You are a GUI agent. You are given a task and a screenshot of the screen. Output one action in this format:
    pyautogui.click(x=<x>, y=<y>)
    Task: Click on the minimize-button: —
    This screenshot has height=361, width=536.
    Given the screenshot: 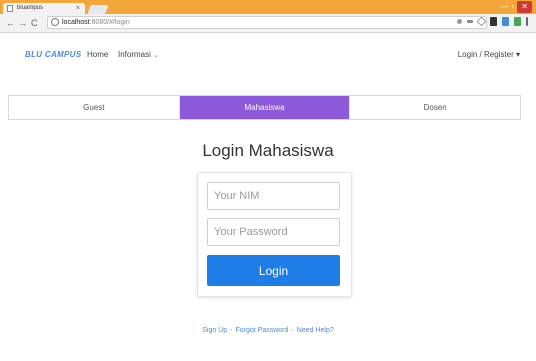 What is the action you would take?
    pyautogui.click(x=504, y=7)
    